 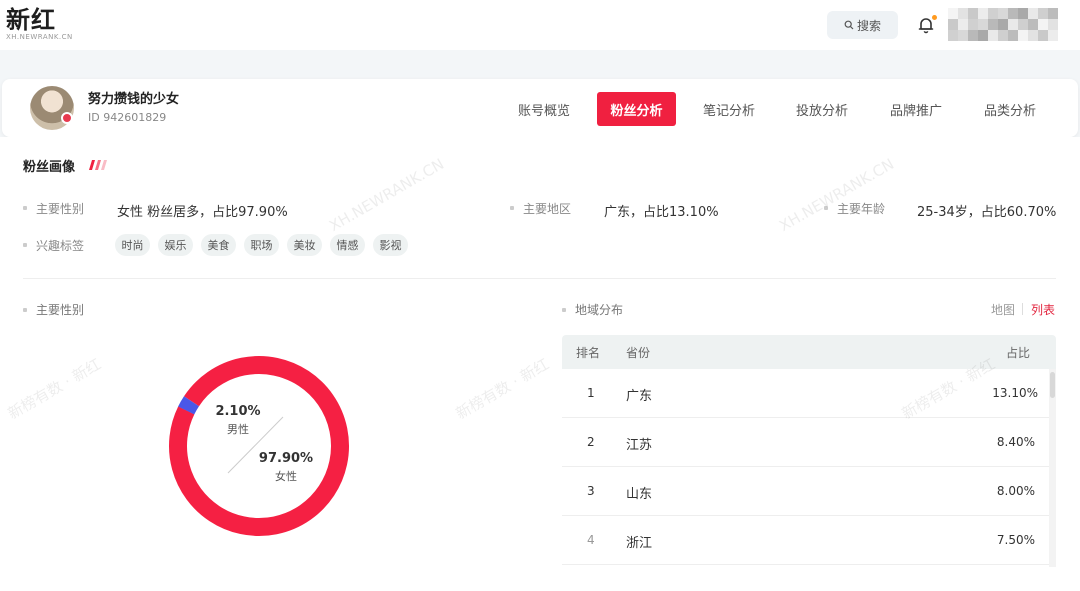 I want to click on interest-tag: 影视, so click(x=390, y=245).